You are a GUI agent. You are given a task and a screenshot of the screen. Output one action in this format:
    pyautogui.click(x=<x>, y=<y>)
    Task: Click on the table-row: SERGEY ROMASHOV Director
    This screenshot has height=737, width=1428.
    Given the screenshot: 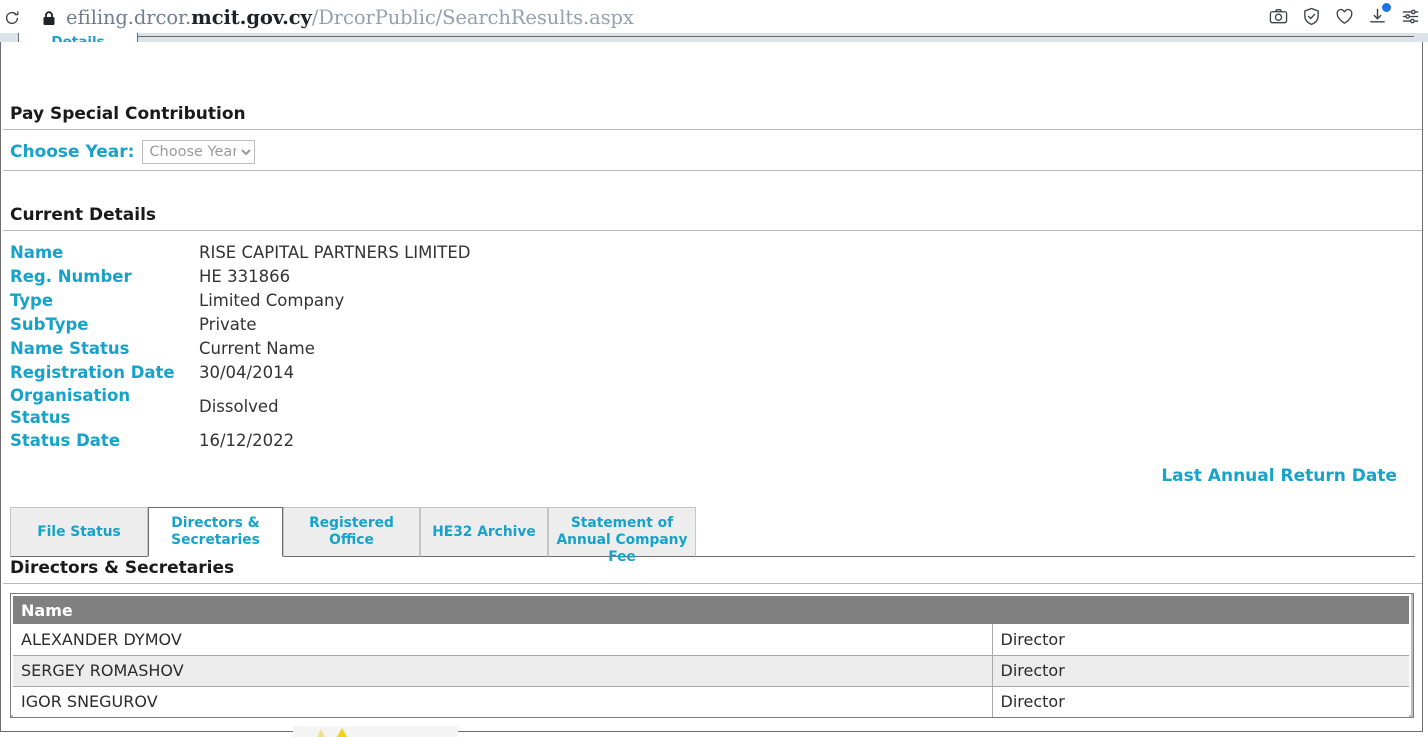 What is the action you would take?
    pyautogui.click(x=711, y=671)
    